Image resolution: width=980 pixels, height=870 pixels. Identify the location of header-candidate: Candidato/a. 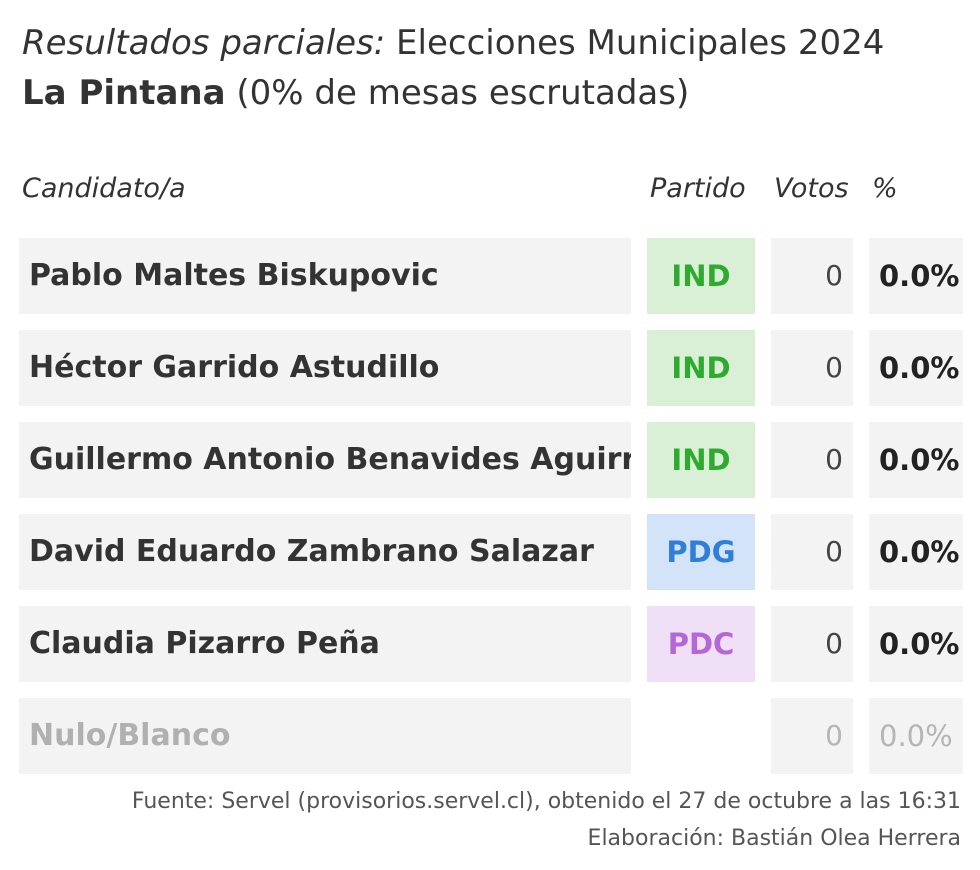
(104, 188).